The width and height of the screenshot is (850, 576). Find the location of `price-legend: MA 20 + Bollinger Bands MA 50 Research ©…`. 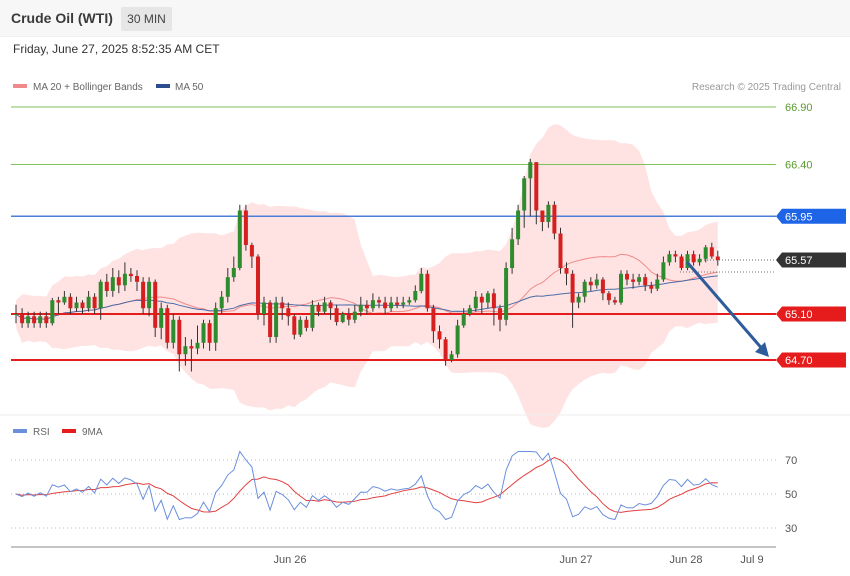

price-legend: MA 20 + Bollinger Bands MA 50 Research ©… is located at coordinates (427, 87).